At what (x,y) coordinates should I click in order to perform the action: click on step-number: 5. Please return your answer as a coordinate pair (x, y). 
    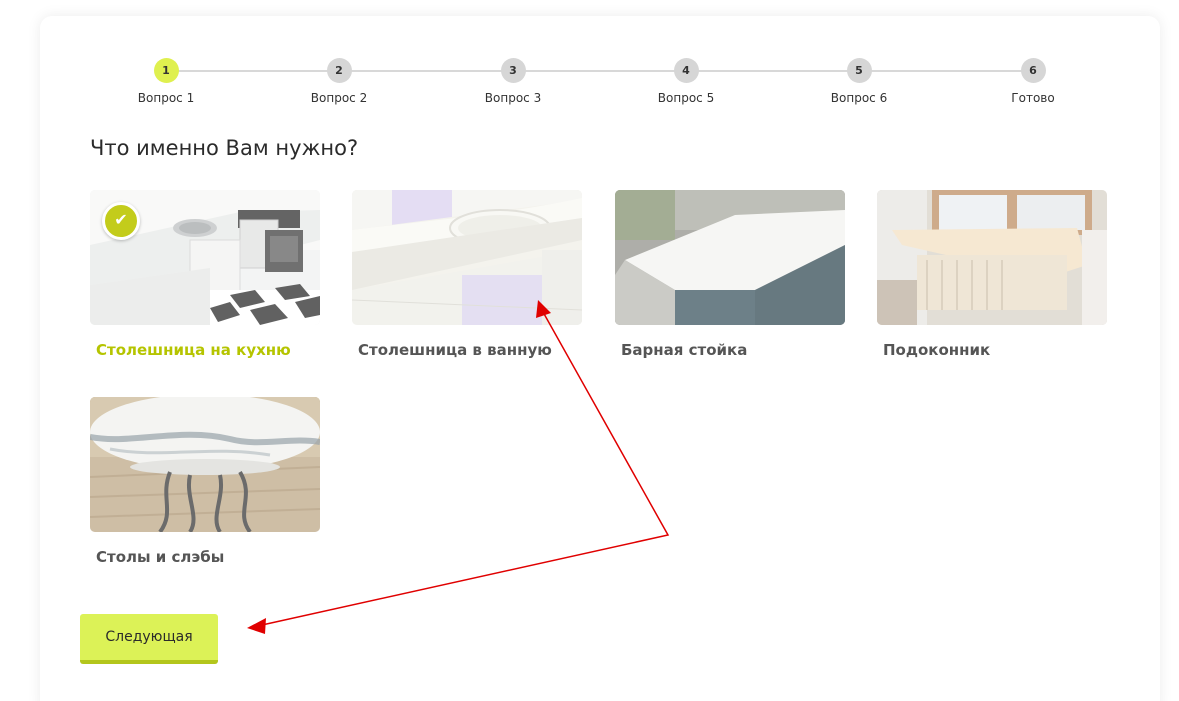
    Looking at the image, I should click on (859, 70).